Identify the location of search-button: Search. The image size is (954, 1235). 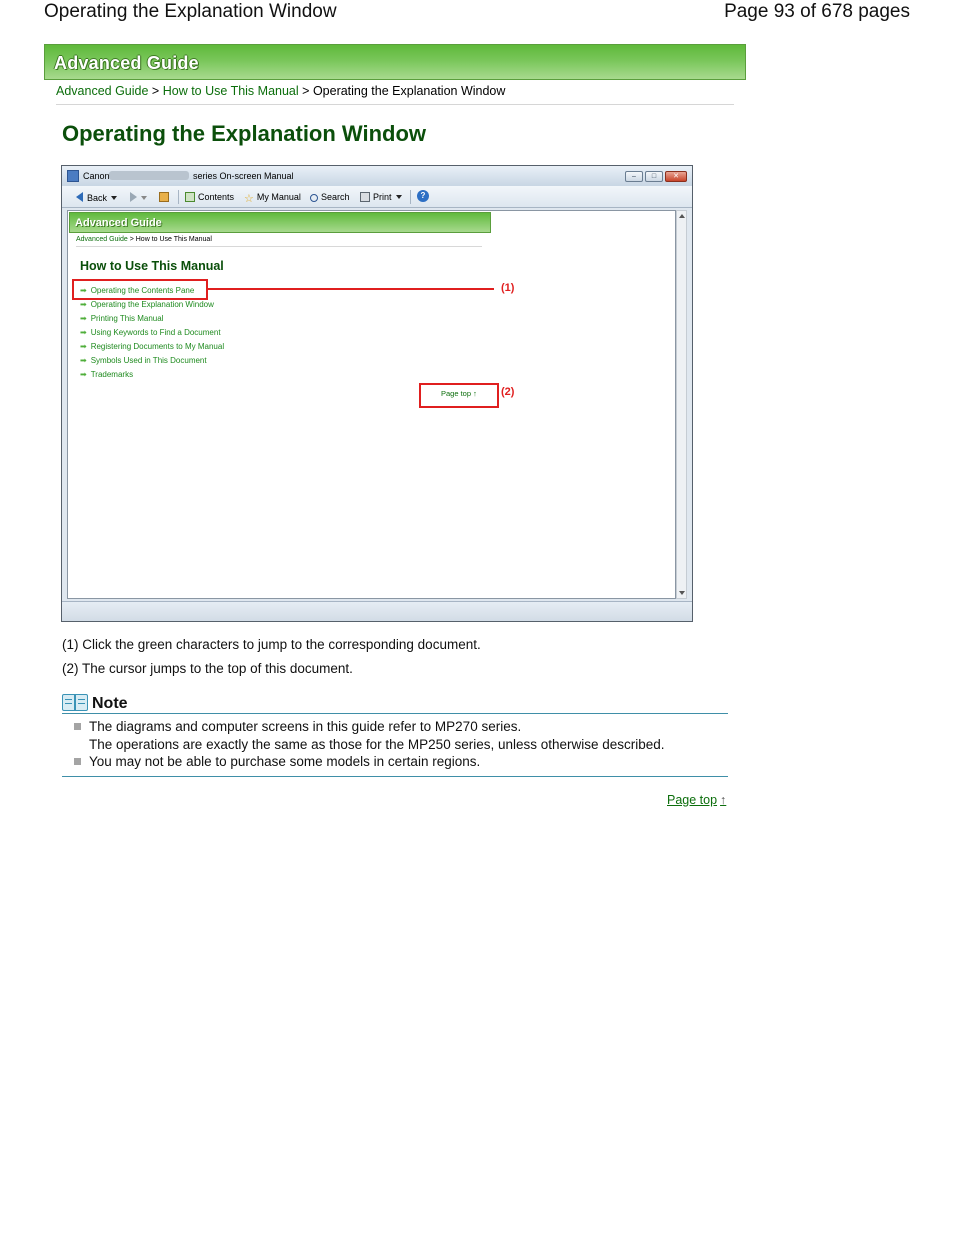
(330, 197).